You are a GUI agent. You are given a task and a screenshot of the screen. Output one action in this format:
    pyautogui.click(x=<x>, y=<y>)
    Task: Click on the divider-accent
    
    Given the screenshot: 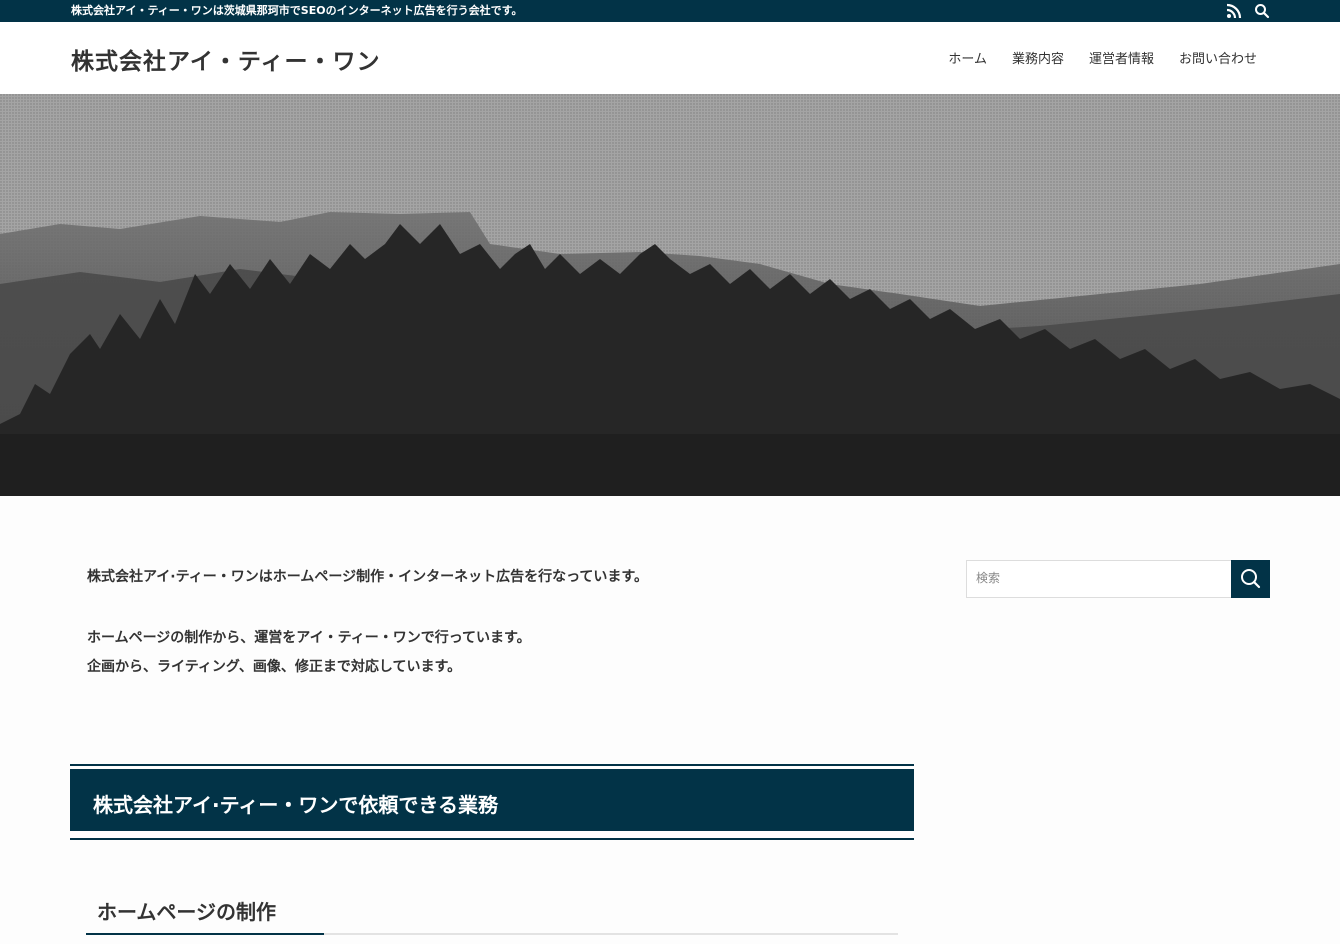 What is the action you would take?
    pyautogui.click(x=205, y=934)
    